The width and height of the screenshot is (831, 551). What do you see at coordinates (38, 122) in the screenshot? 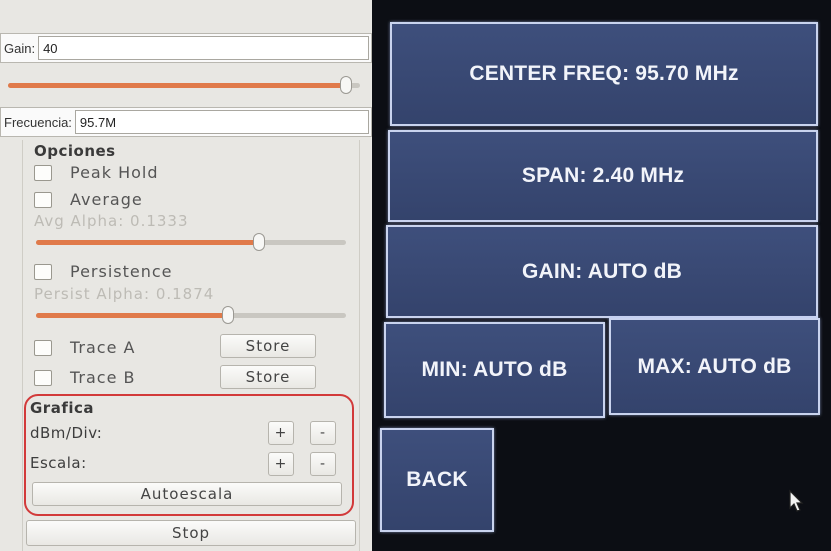
I see `frequency-label: Frecuencia:` at bounding box center [38, 122].